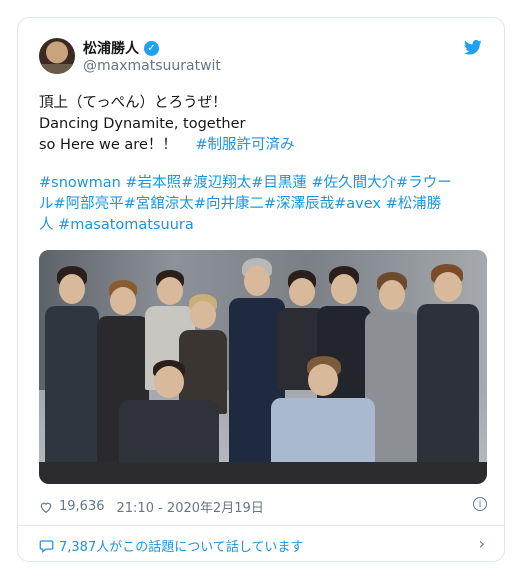 Image resolution: width=531 pixels, height=578 pixels. I want to click on tweet-line-3: so Here we are！！ #制服許可済み, so click(264, 145).